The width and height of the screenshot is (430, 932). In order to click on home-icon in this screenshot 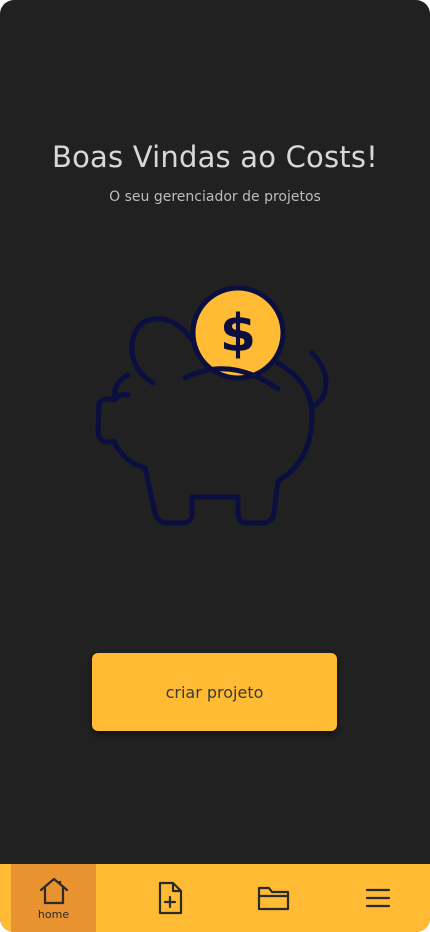, I will do `click(53, 890)`.